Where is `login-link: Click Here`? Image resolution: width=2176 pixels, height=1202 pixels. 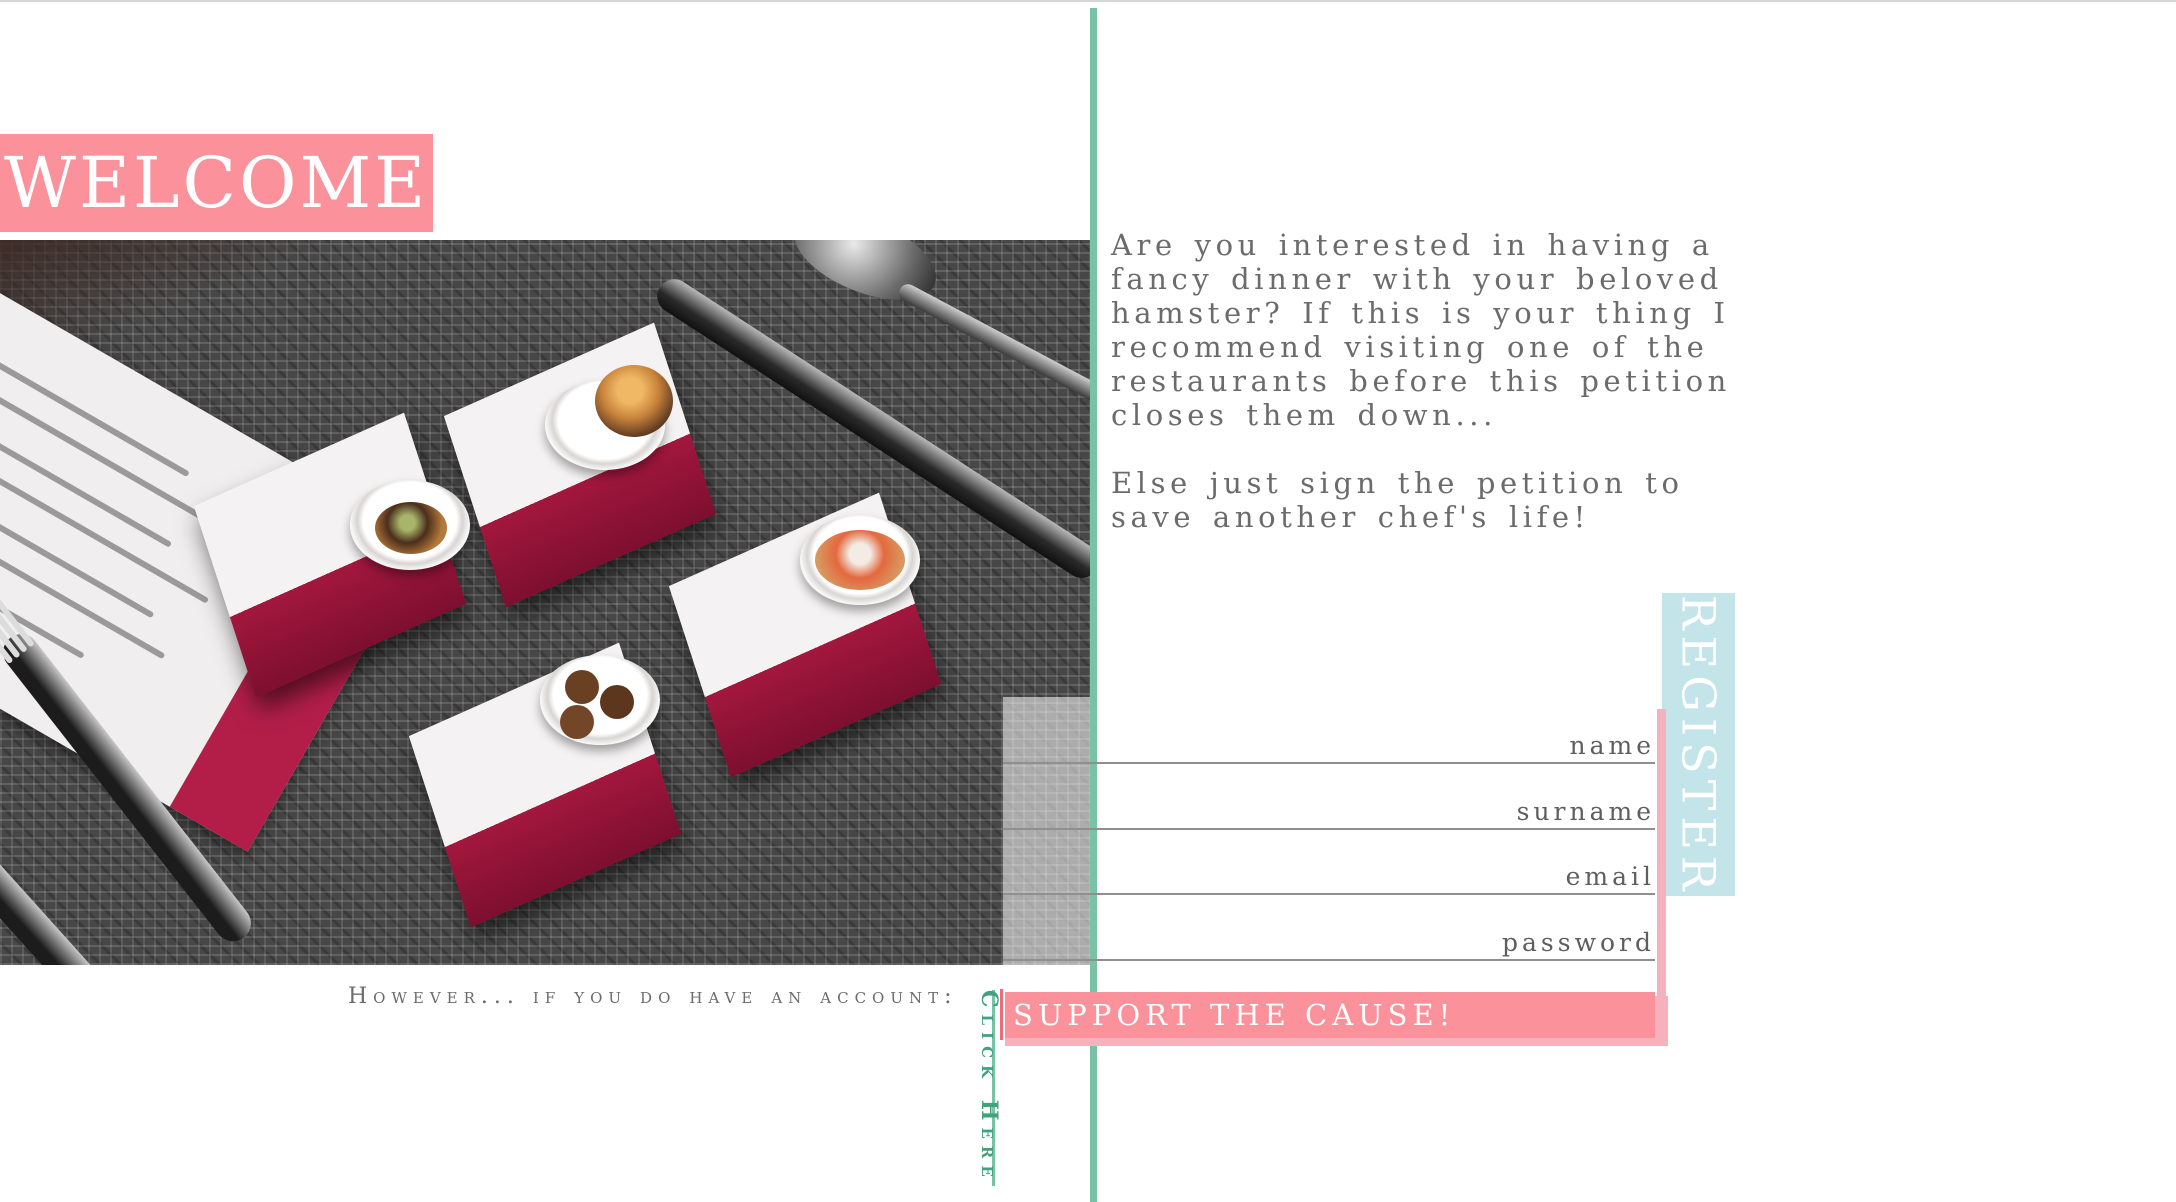
login-link: Click Here is located at coordinates (985, 1090).